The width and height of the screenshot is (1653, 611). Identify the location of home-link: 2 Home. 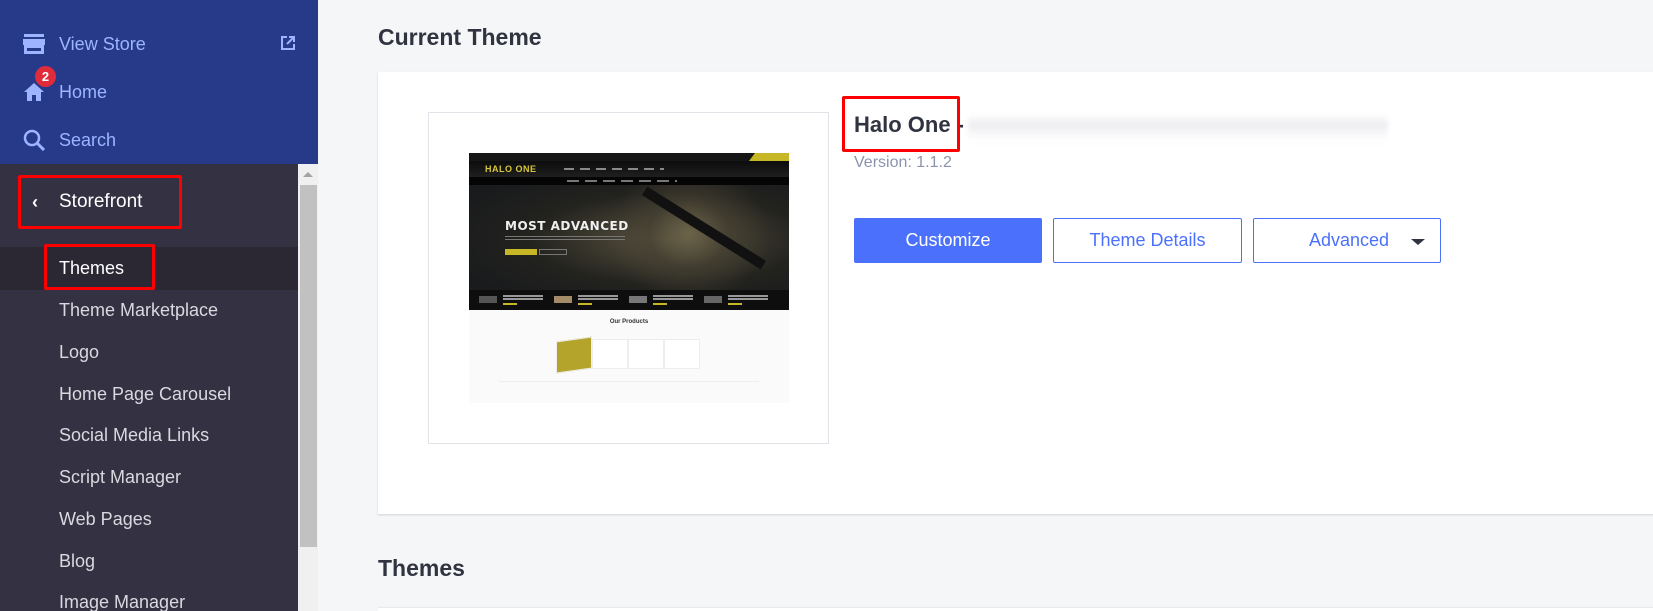
(159, 89).